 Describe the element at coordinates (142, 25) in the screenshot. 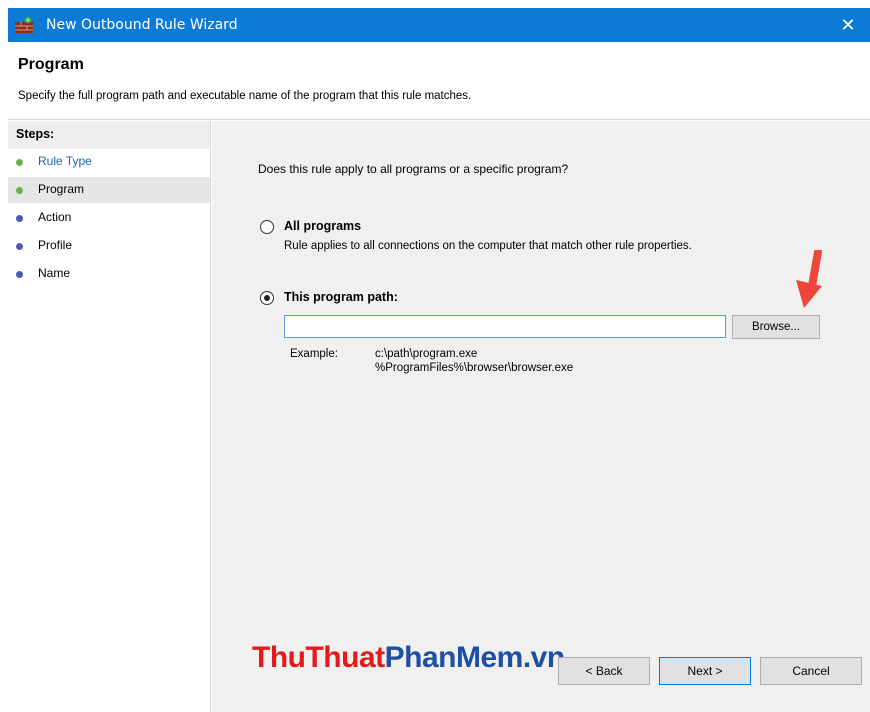

I see `window-title: New Outbound Rule Wizard` at that location.